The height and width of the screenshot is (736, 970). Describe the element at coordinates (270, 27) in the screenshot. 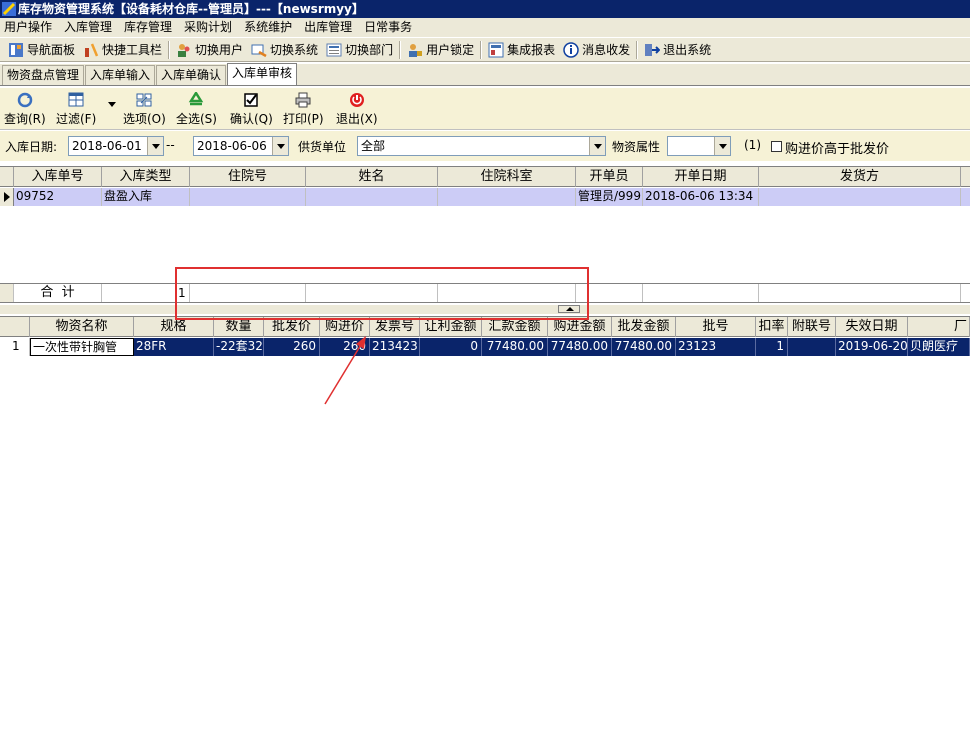

I see `menu-system-maint: 系统维护` at that location.